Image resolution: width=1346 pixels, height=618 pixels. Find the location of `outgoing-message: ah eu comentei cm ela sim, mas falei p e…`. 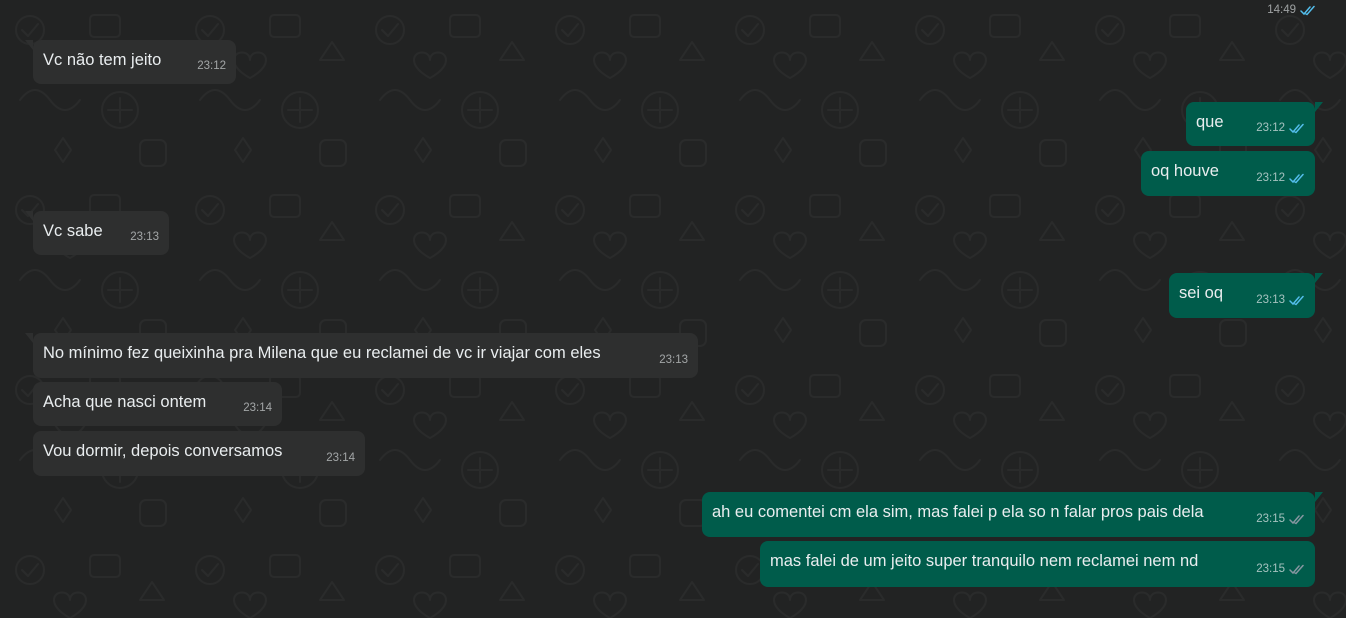

outgoing-message: ah eu comentei cm ela sim, mas falei p e… is located at coordinates (1012, 514).